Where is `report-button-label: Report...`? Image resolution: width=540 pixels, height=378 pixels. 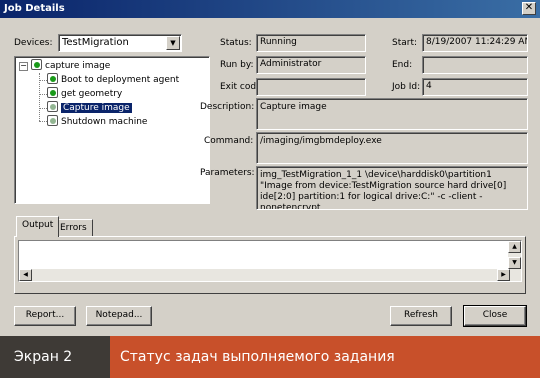
report-button-label: Report... is located at coordinates (45, 315).